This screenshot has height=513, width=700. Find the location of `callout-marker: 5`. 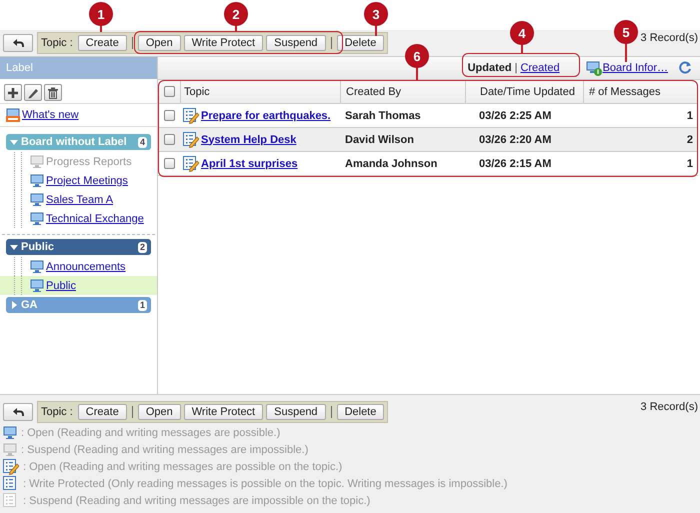

callout-marker: 5 is located at coordinates (626, 32).